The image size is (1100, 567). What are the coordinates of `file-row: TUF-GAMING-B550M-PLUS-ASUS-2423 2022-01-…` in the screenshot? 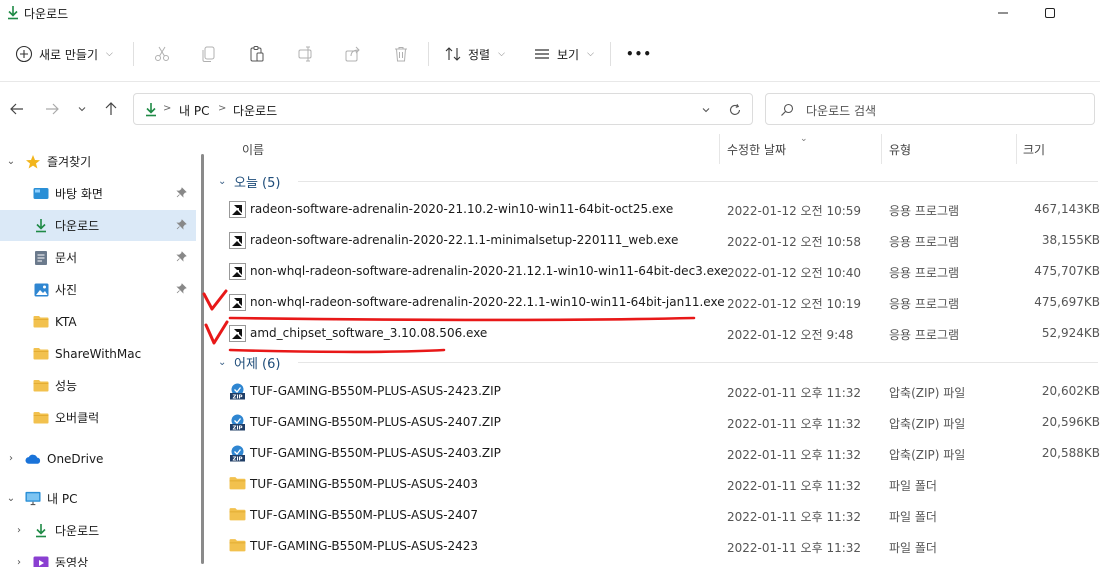 It's located at (654, 546).